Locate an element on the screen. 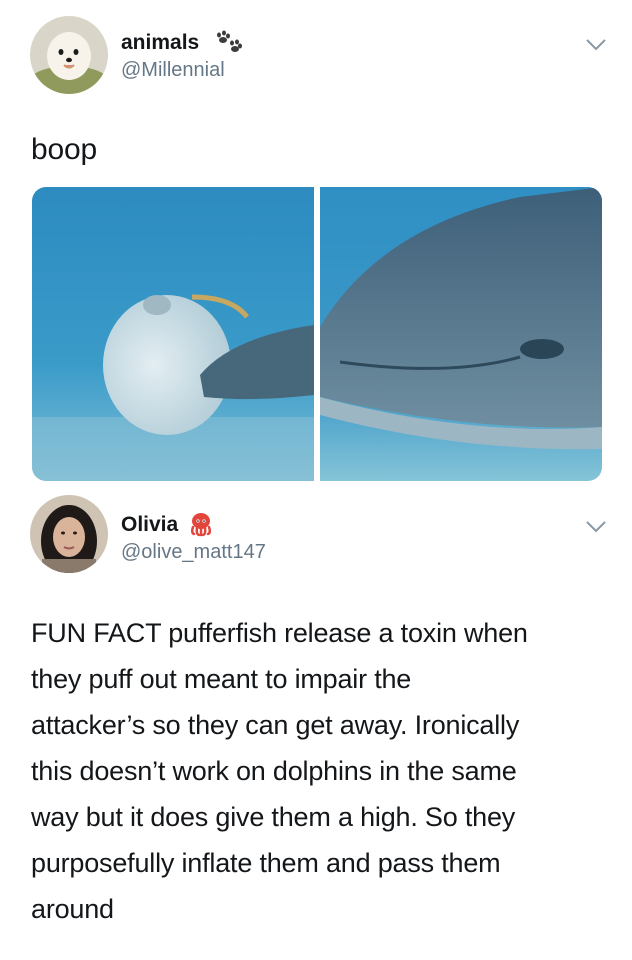 Image resolution: width=632 pixels, height=960 pixels. tweet-text-line: around is located at coordinates (72, 909).